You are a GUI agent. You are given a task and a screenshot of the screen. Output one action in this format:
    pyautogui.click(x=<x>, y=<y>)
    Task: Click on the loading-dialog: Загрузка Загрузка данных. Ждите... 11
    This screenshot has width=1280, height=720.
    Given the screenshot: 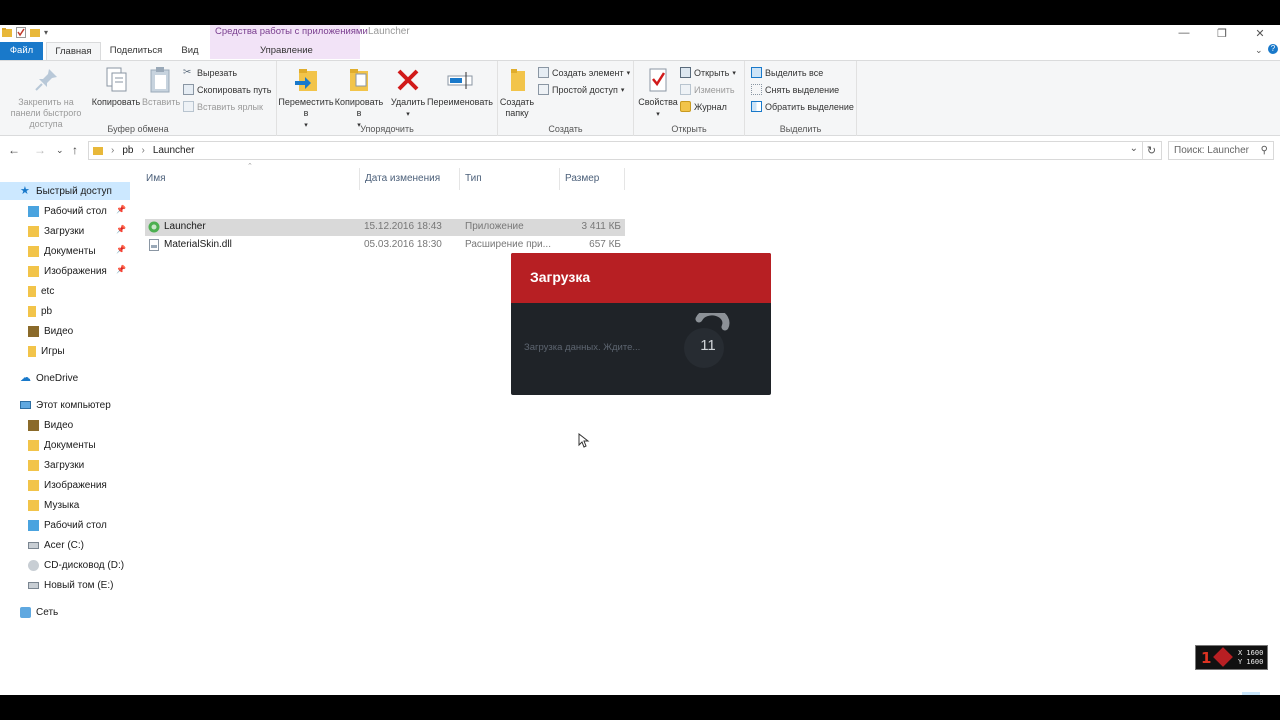 What is the action you would take?
    pyautogui.click(x=641, y=324)
    